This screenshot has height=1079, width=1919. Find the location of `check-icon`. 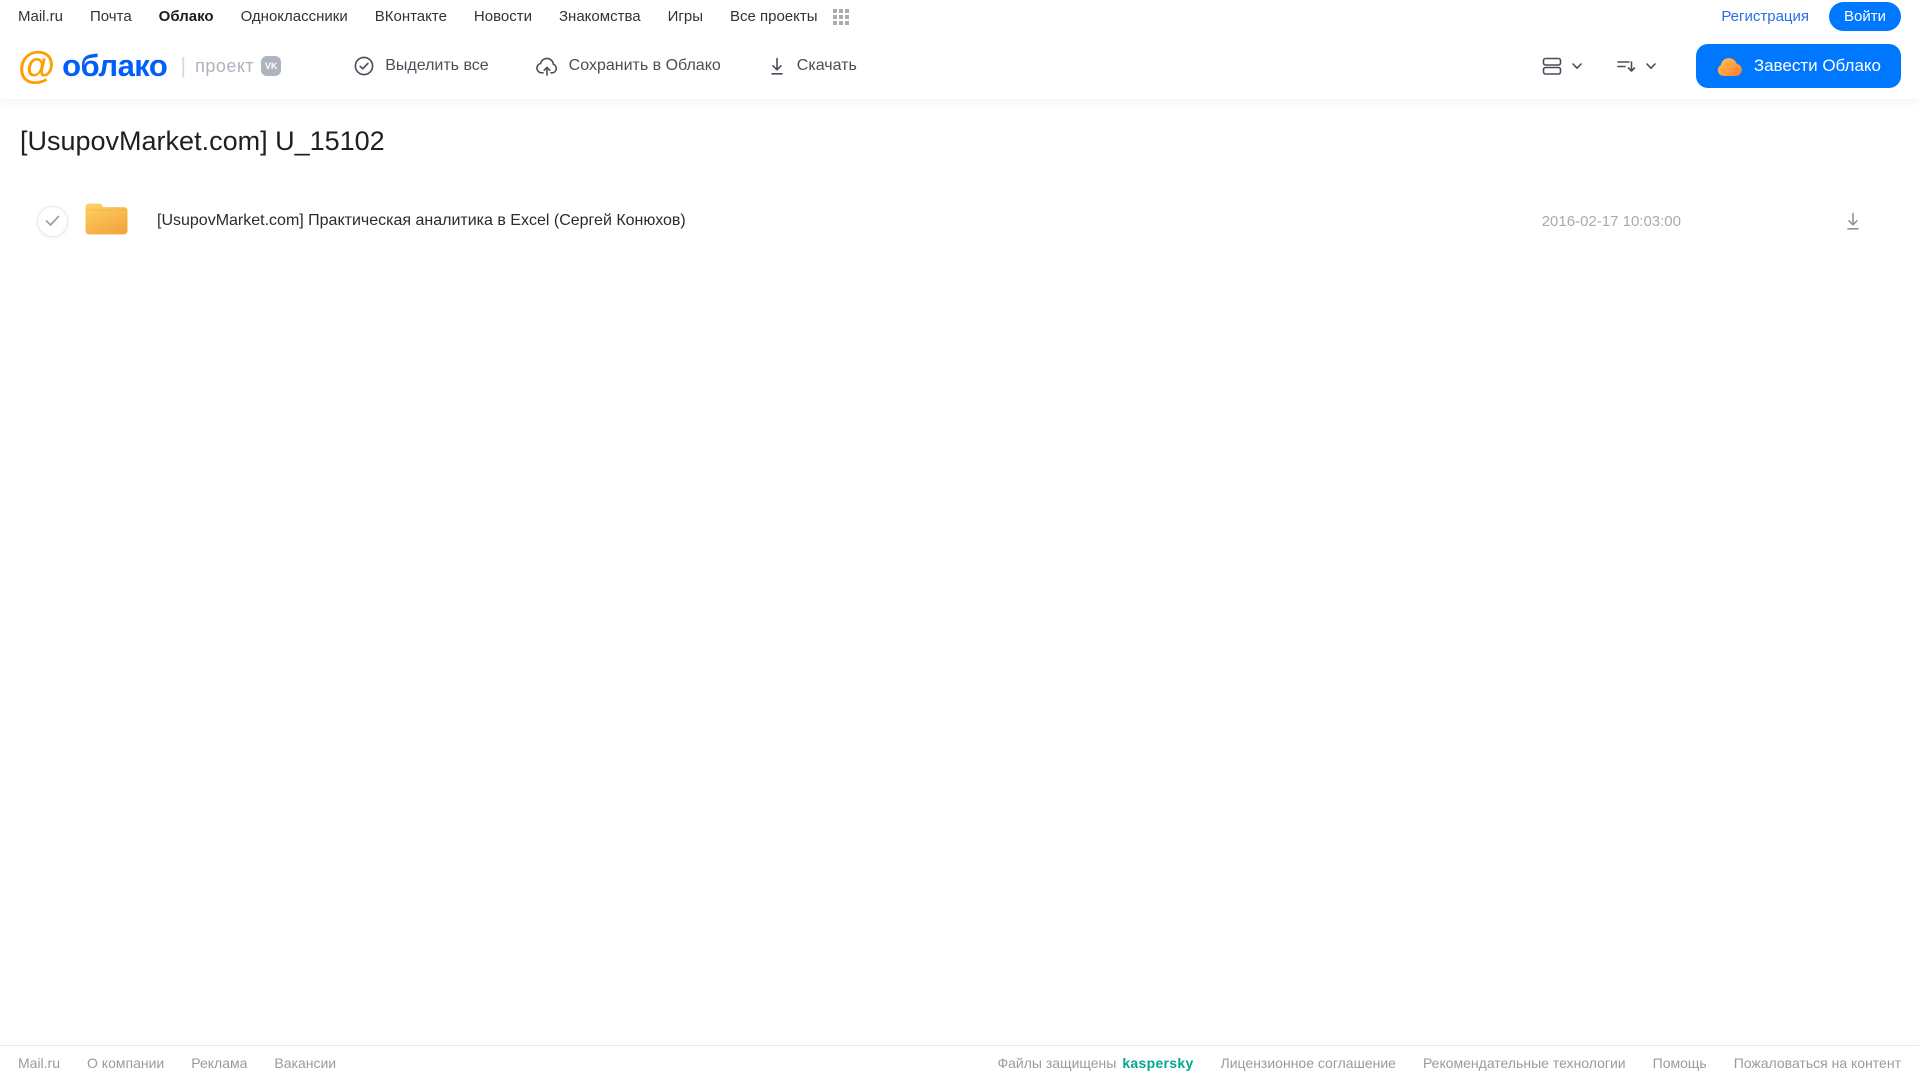

check-icon is located at coordinates (52, 221).